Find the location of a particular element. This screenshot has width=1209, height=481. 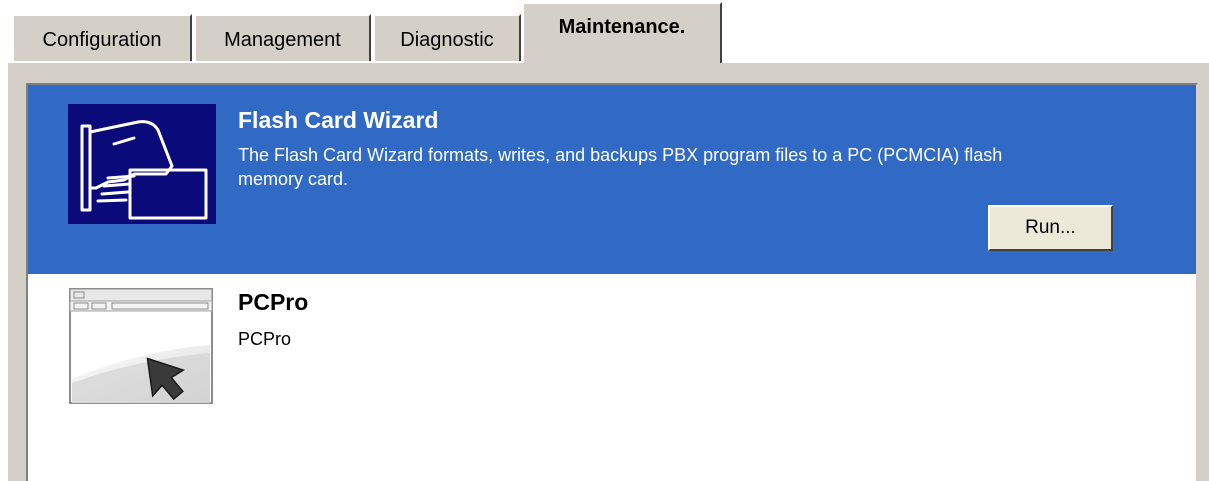

tab-management-label: Management is located at coordinates (282, 40).